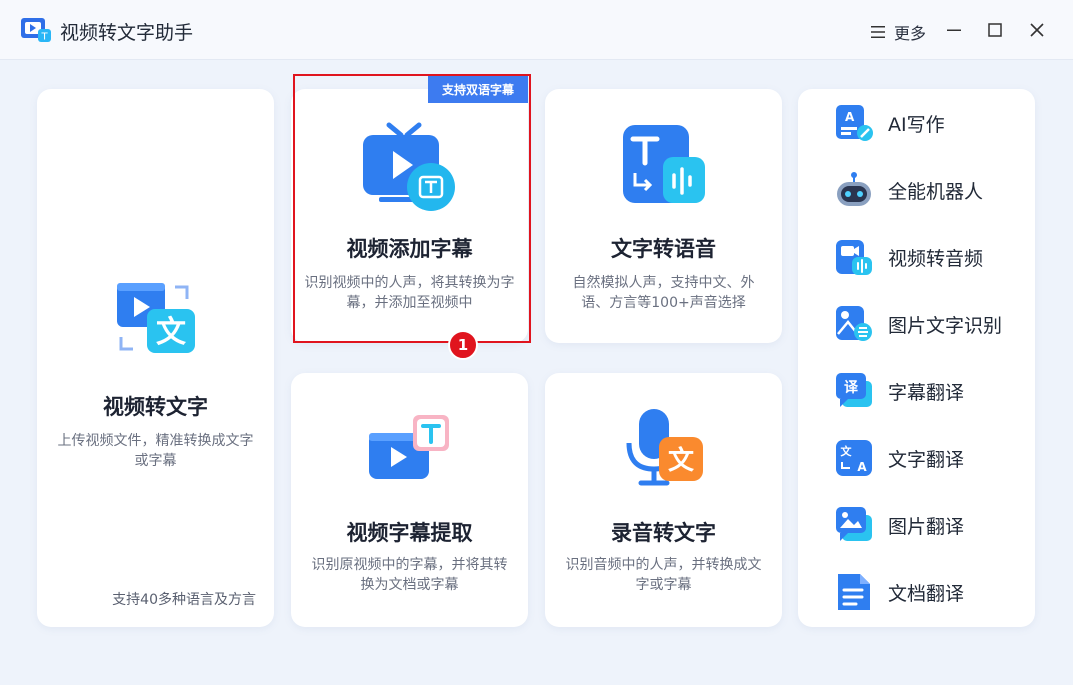  What do you see at coordinates (409, 216) in the screenshot?
I see `add-subtitle-card: 视频添加字幕 识别视频中的人声，将其转换为字幕，并添加至视频中` at bounding box center [409, 216].